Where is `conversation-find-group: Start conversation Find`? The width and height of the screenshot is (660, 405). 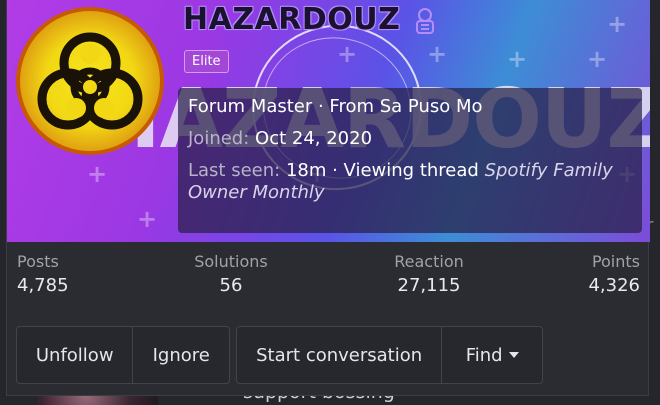
conversation-find-group: Start conversation Find is located at coordinates (389, 355).